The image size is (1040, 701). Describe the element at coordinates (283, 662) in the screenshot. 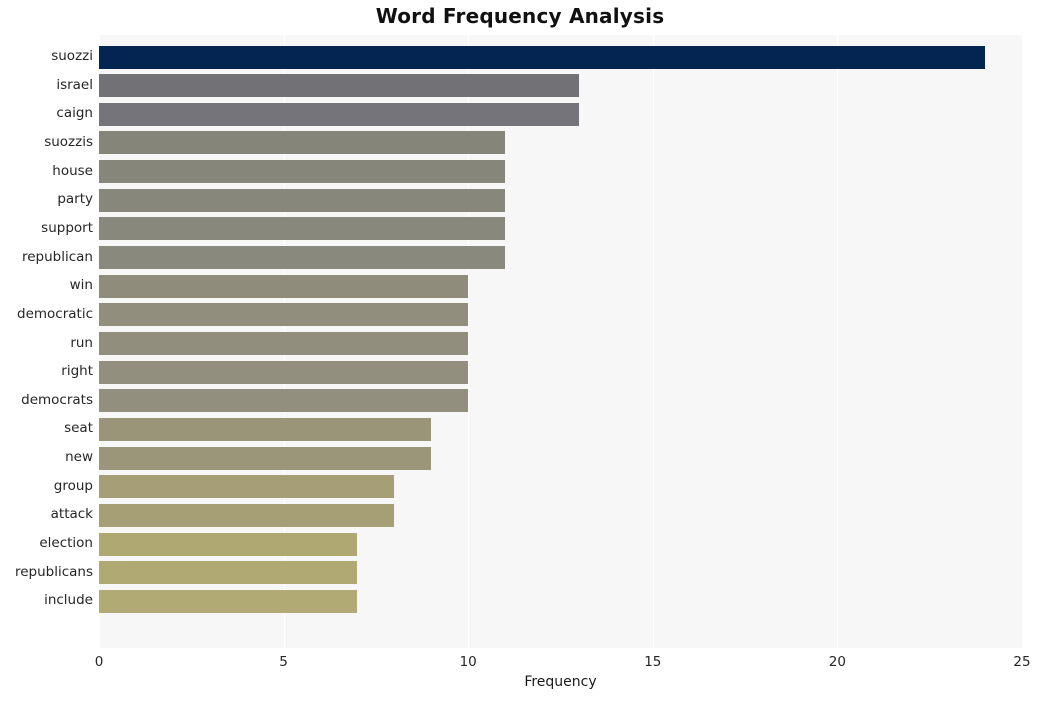

I see `x-tick-label-5: 5` at that location.